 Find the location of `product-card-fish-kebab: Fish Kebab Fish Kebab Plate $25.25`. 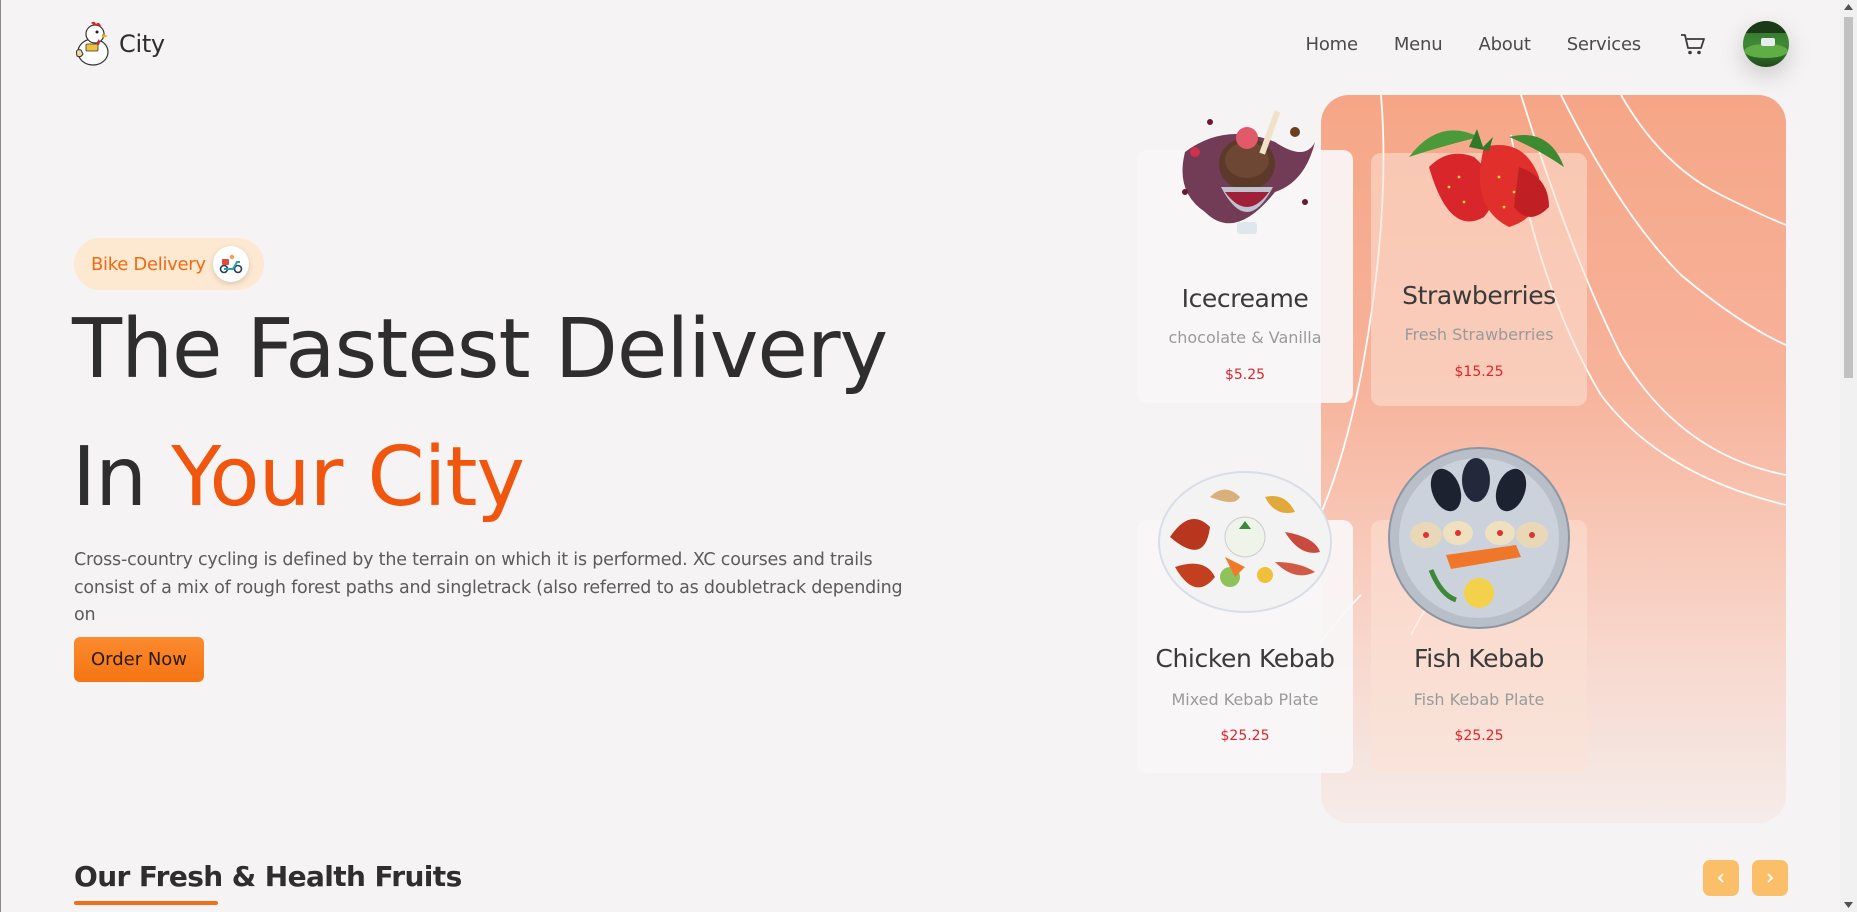

product-card-fish-kebab: Fish Kebab Fish Kebab Plate $25.25 is located at coordinates (1479, 610).